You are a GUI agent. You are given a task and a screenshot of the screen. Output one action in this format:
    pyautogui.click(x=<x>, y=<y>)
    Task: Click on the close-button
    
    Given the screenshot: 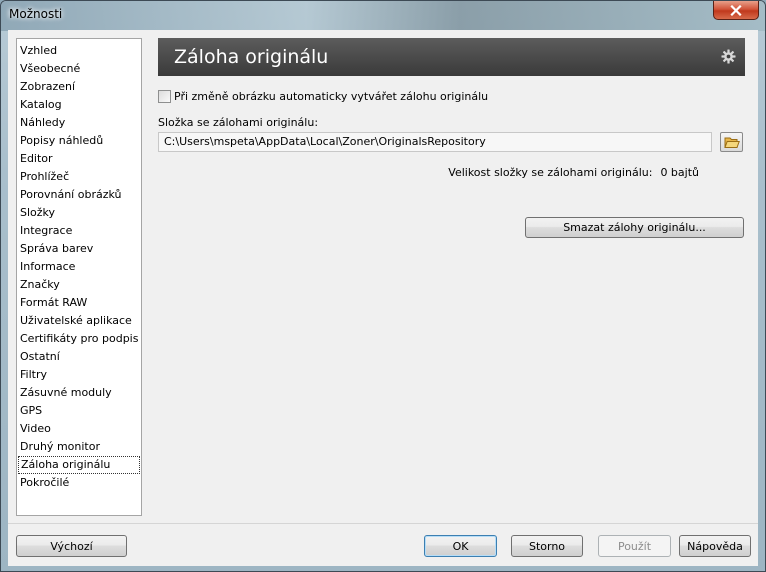 What is the action you would take?
    pyautogui.click(x=736, y=10)
    